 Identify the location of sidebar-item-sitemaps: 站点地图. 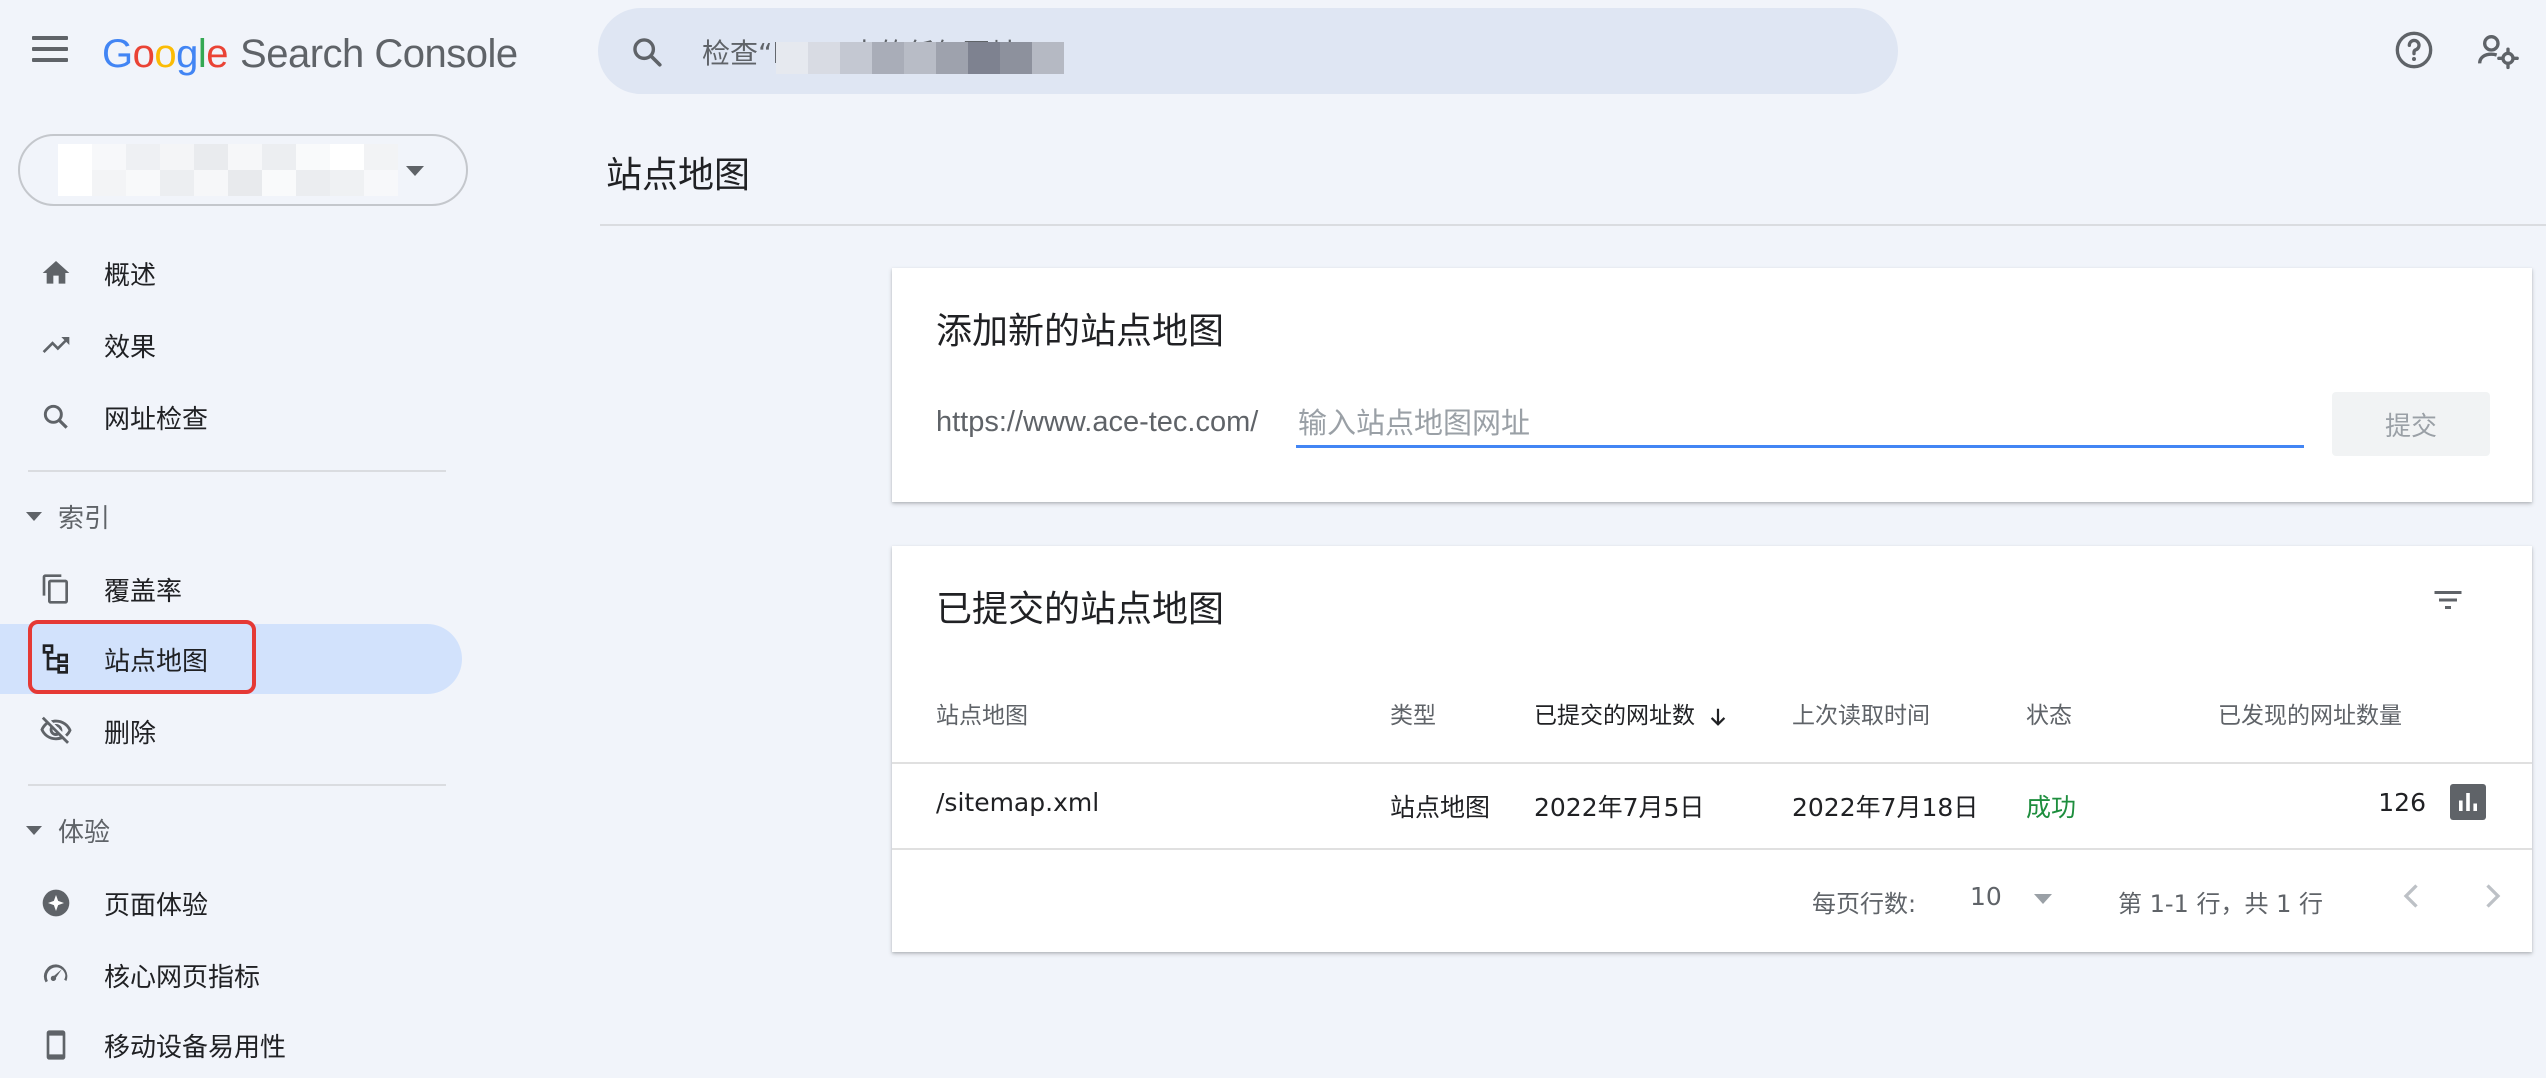
(231, 659).